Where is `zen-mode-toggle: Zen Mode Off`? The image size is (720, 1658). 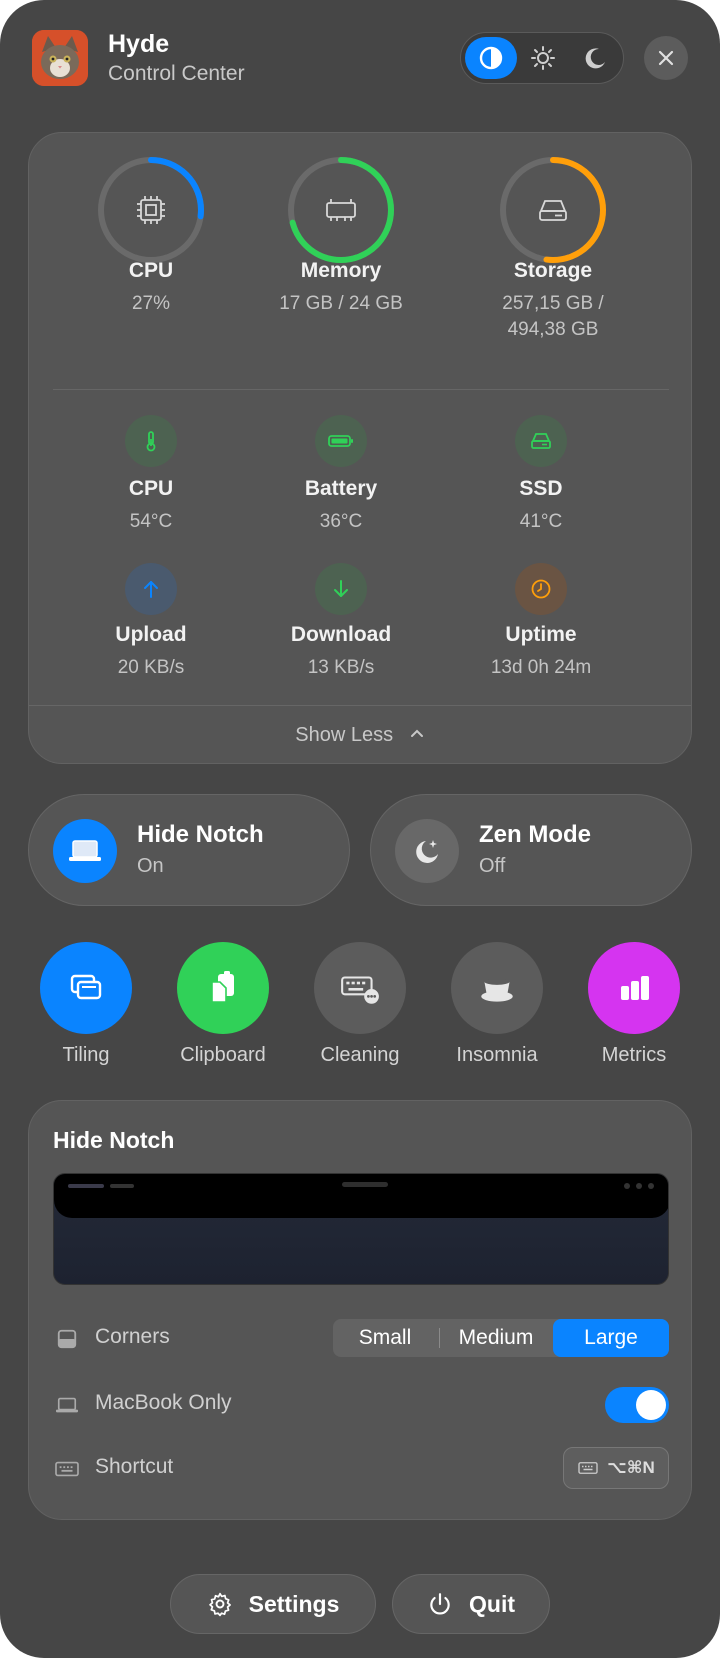 zen-mode-toggle: Zen Mode Off is located at coordinates (531, 850).